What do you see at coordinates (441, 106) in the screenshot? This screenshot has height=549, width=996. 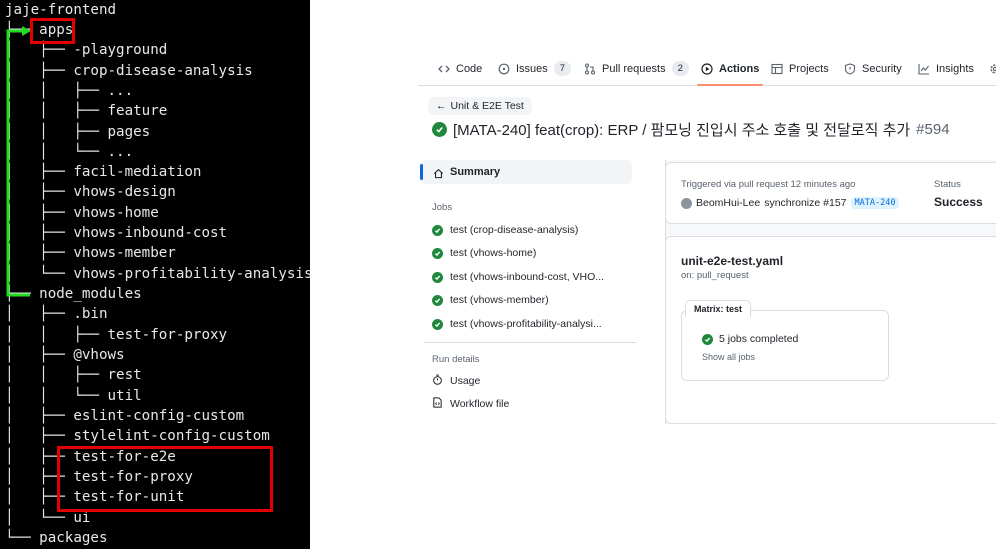 I see `arrow-left-icon: ←` at bounding box center [441, 106].